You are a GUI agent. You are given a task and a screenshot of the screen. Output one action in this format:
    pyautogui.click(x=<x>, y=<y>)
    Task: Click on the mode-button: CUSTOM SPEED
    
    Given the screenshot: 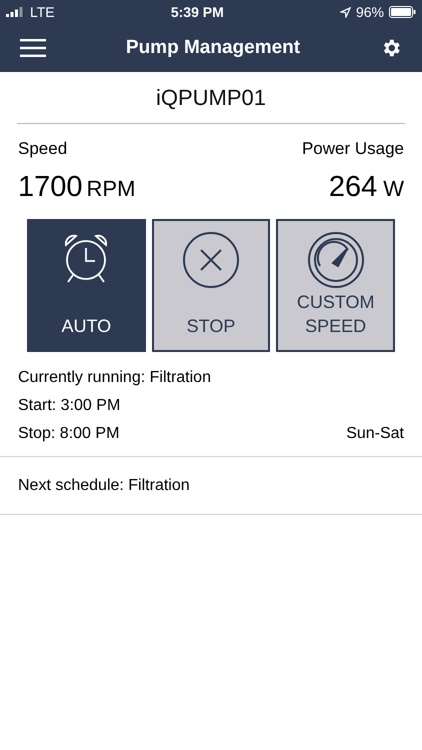 What is the action you would take?
    pyautogui.click(x=336, y=285)
    